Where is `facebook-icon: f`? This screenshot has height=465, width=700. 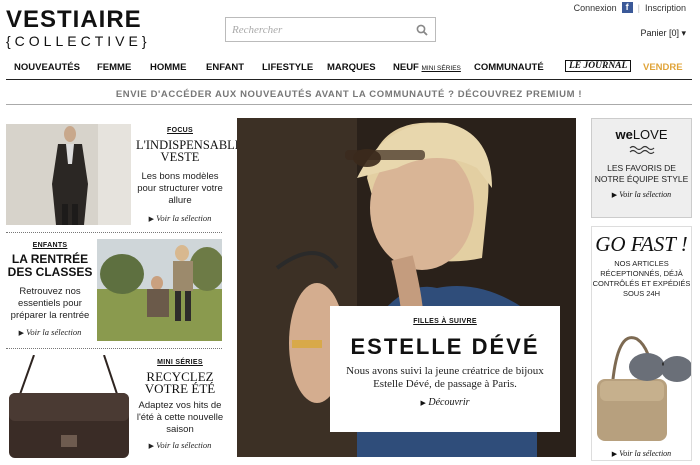 facebook-icon: f is located at coordinates (627, 7).